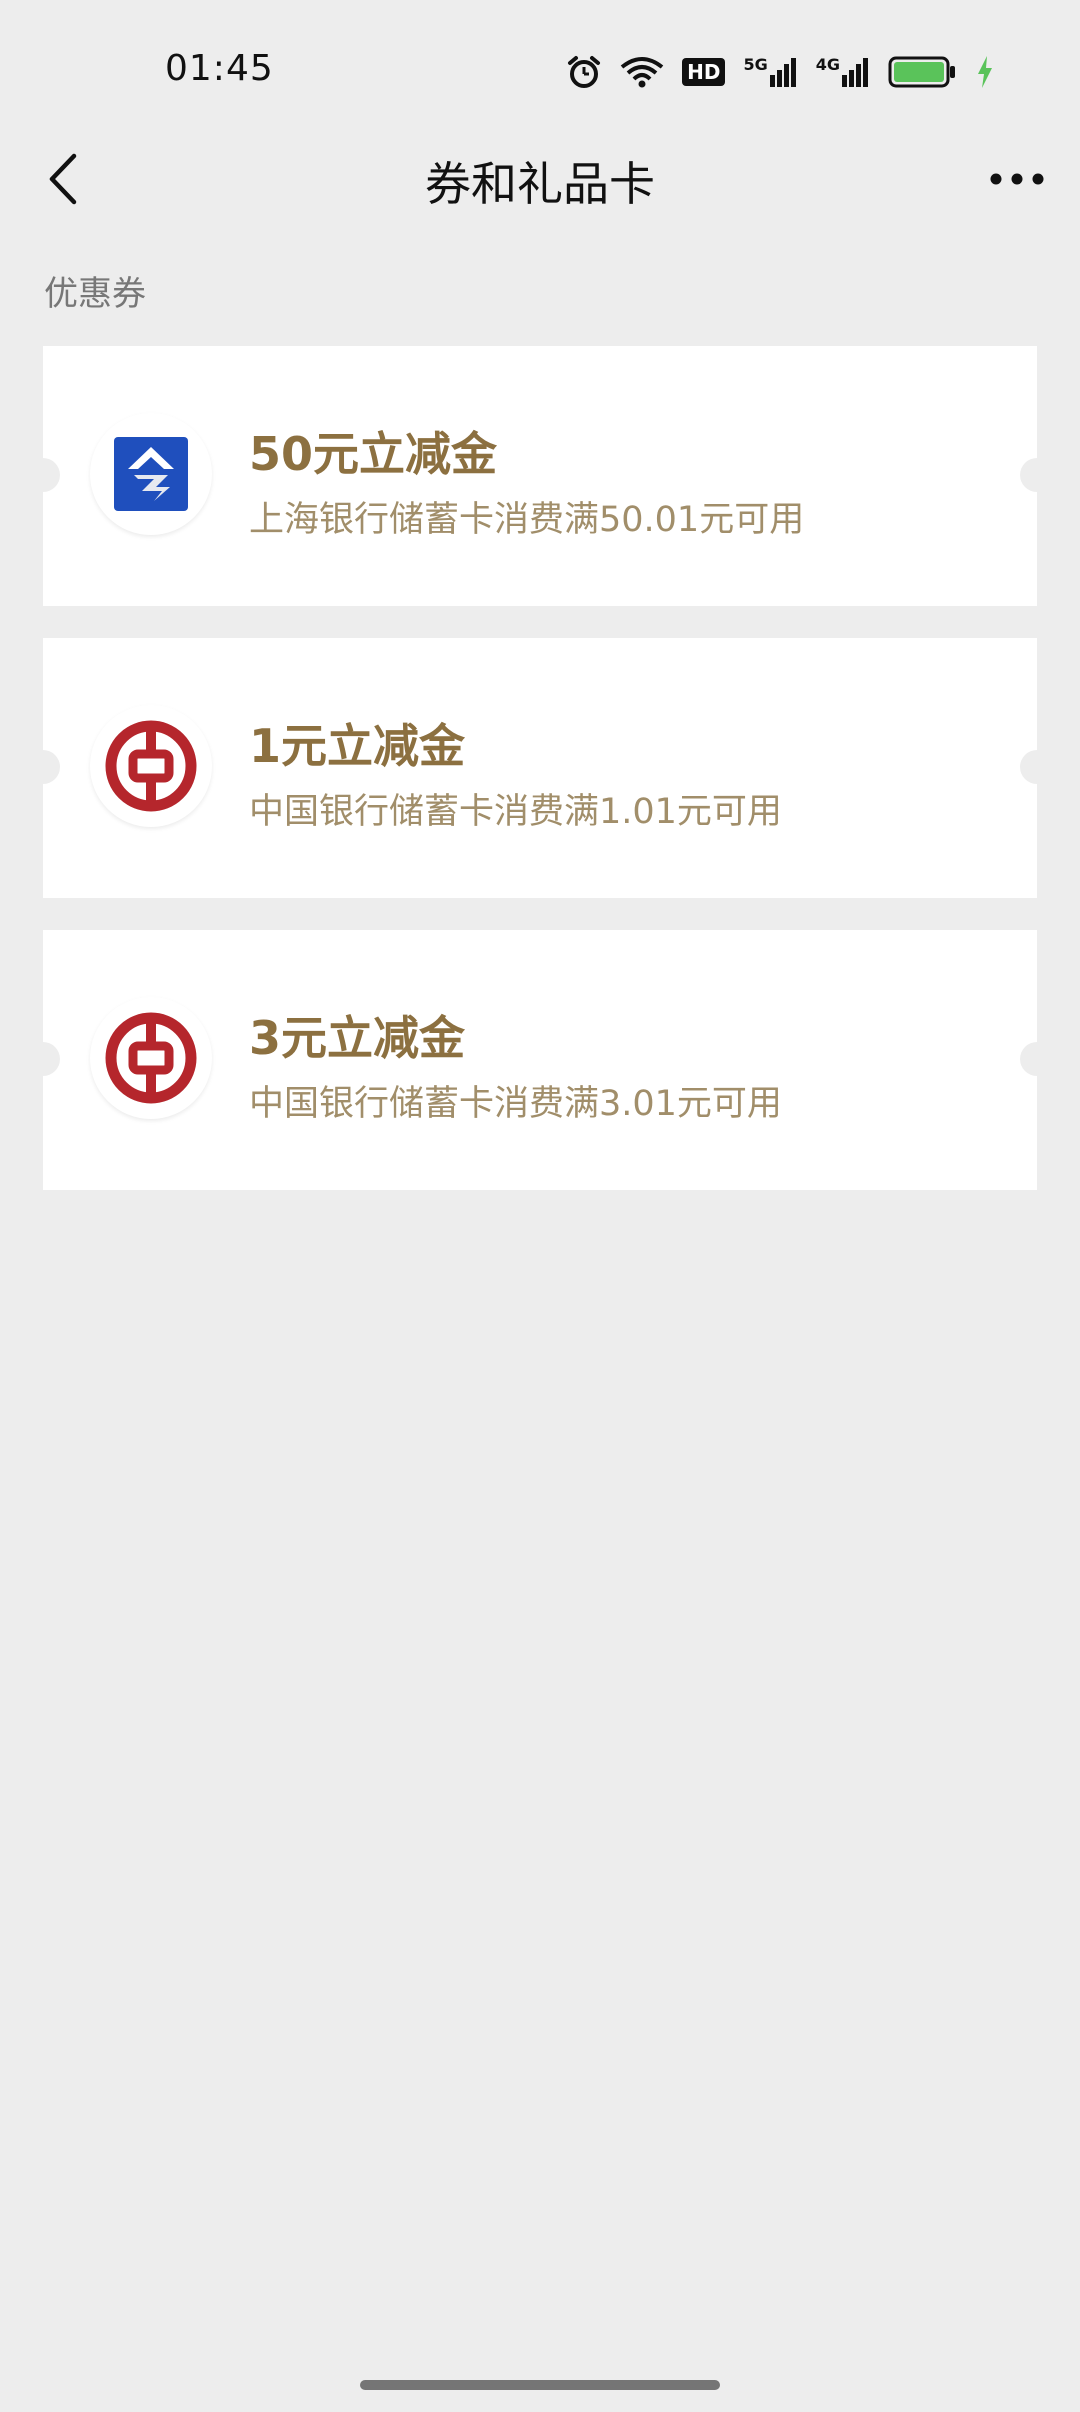  What do you see at coordinates (357, 746) in the screenshot?
I see `coupon-title: 1元立减金` at bounding box center [357, 746].